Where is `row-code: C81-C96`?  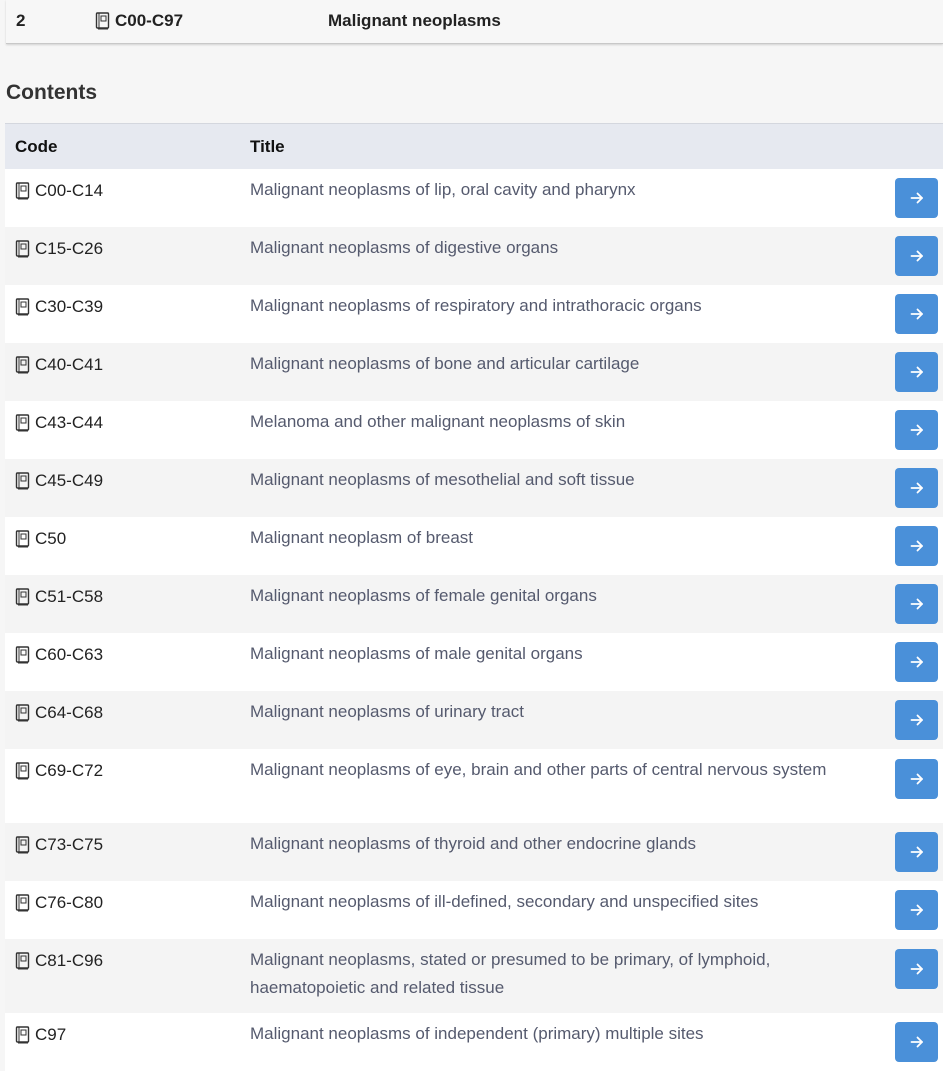
row-code: C81-C96 is located at coordinates (59, 961).